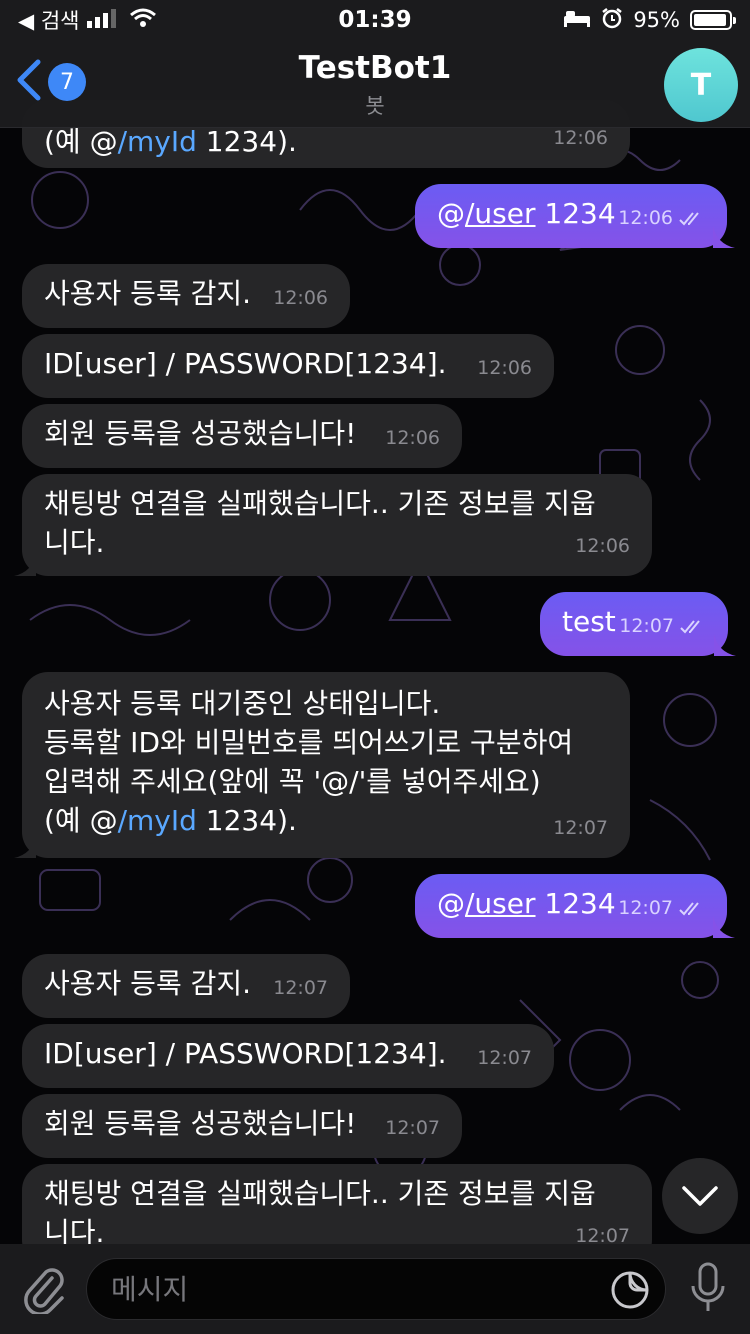 This screenshot has width=750, height=1334. Describe the element at coordinates (656, 20) in the screenshot. I see `battery-percent: 95%` at that location.